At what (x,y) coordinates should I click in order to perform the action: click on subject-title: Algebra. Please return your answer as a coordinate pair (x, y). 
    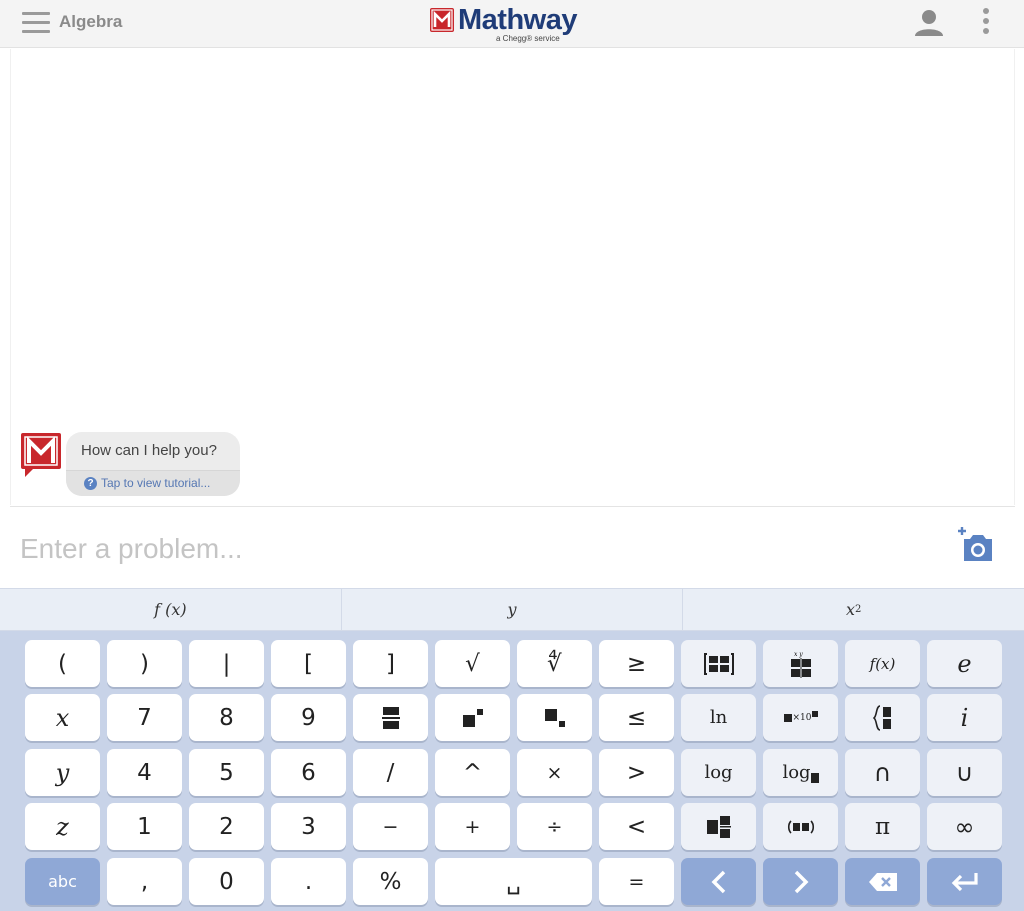
    Looking at the image, I should click on (90, 22).